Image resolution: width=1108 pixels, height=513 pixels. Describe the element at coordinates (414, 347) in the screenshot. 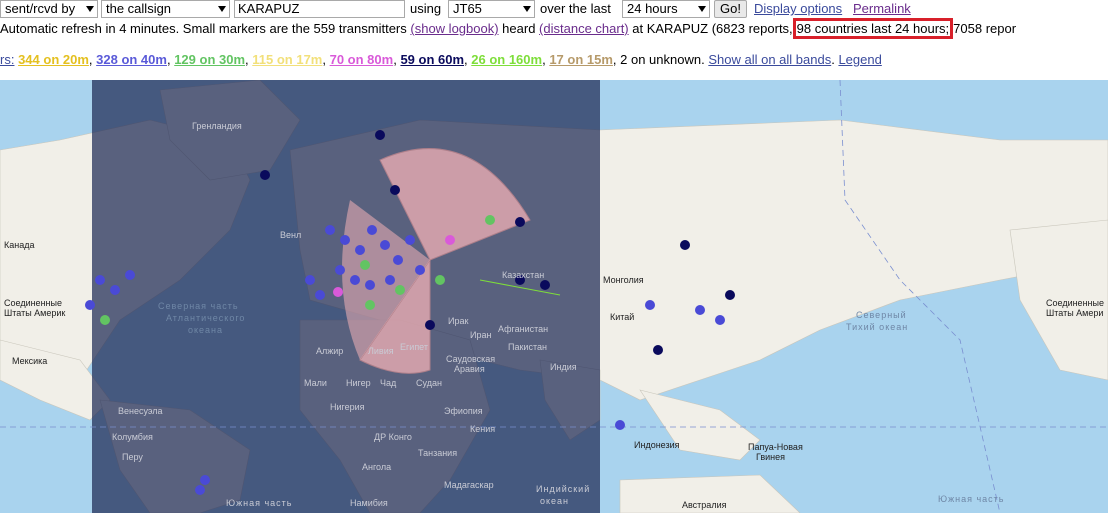

I see `map-label: Египет` at that location.